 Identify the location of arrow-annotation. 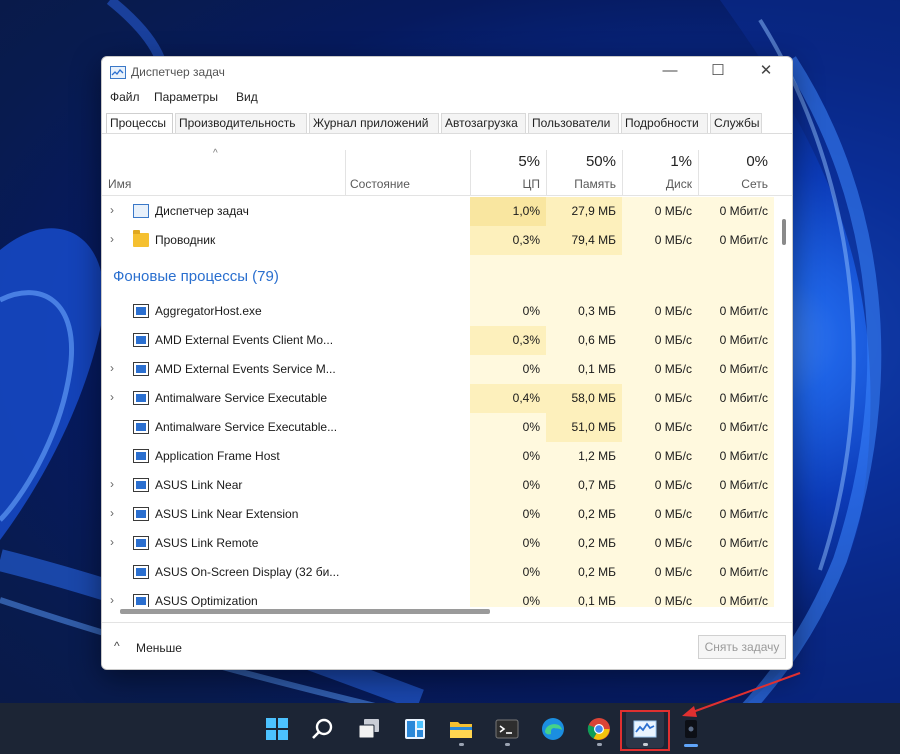
(741, 694).